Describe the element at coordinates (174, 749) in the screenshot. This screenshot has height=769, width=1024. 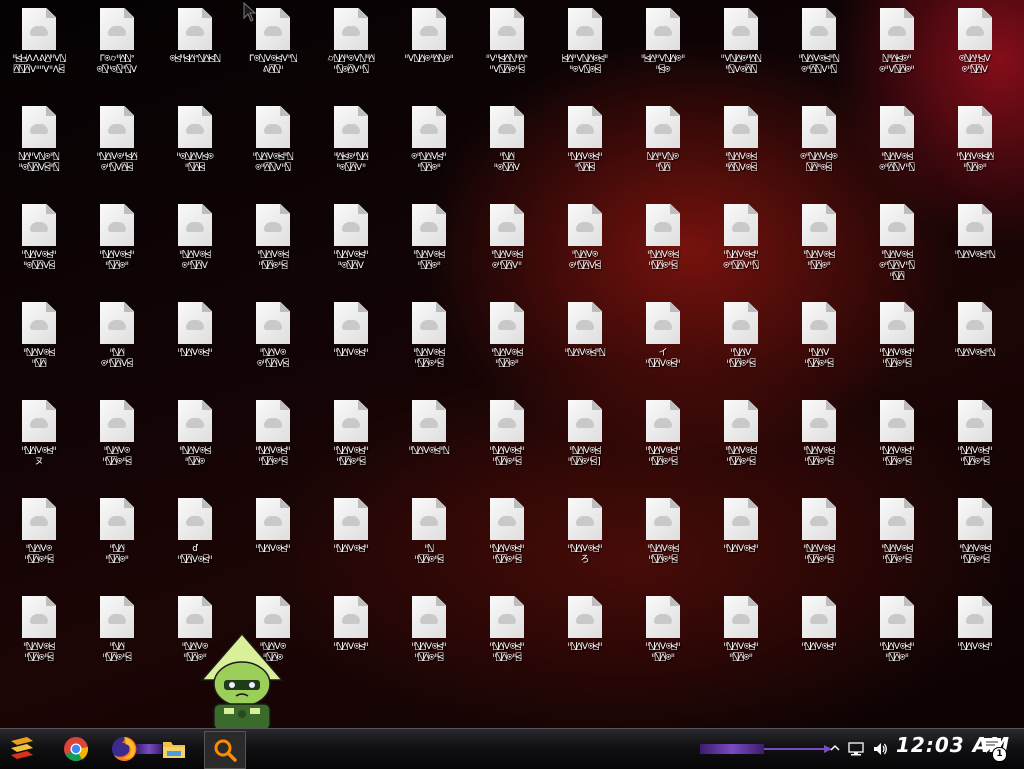
I see `file-explorer-button` at that location.